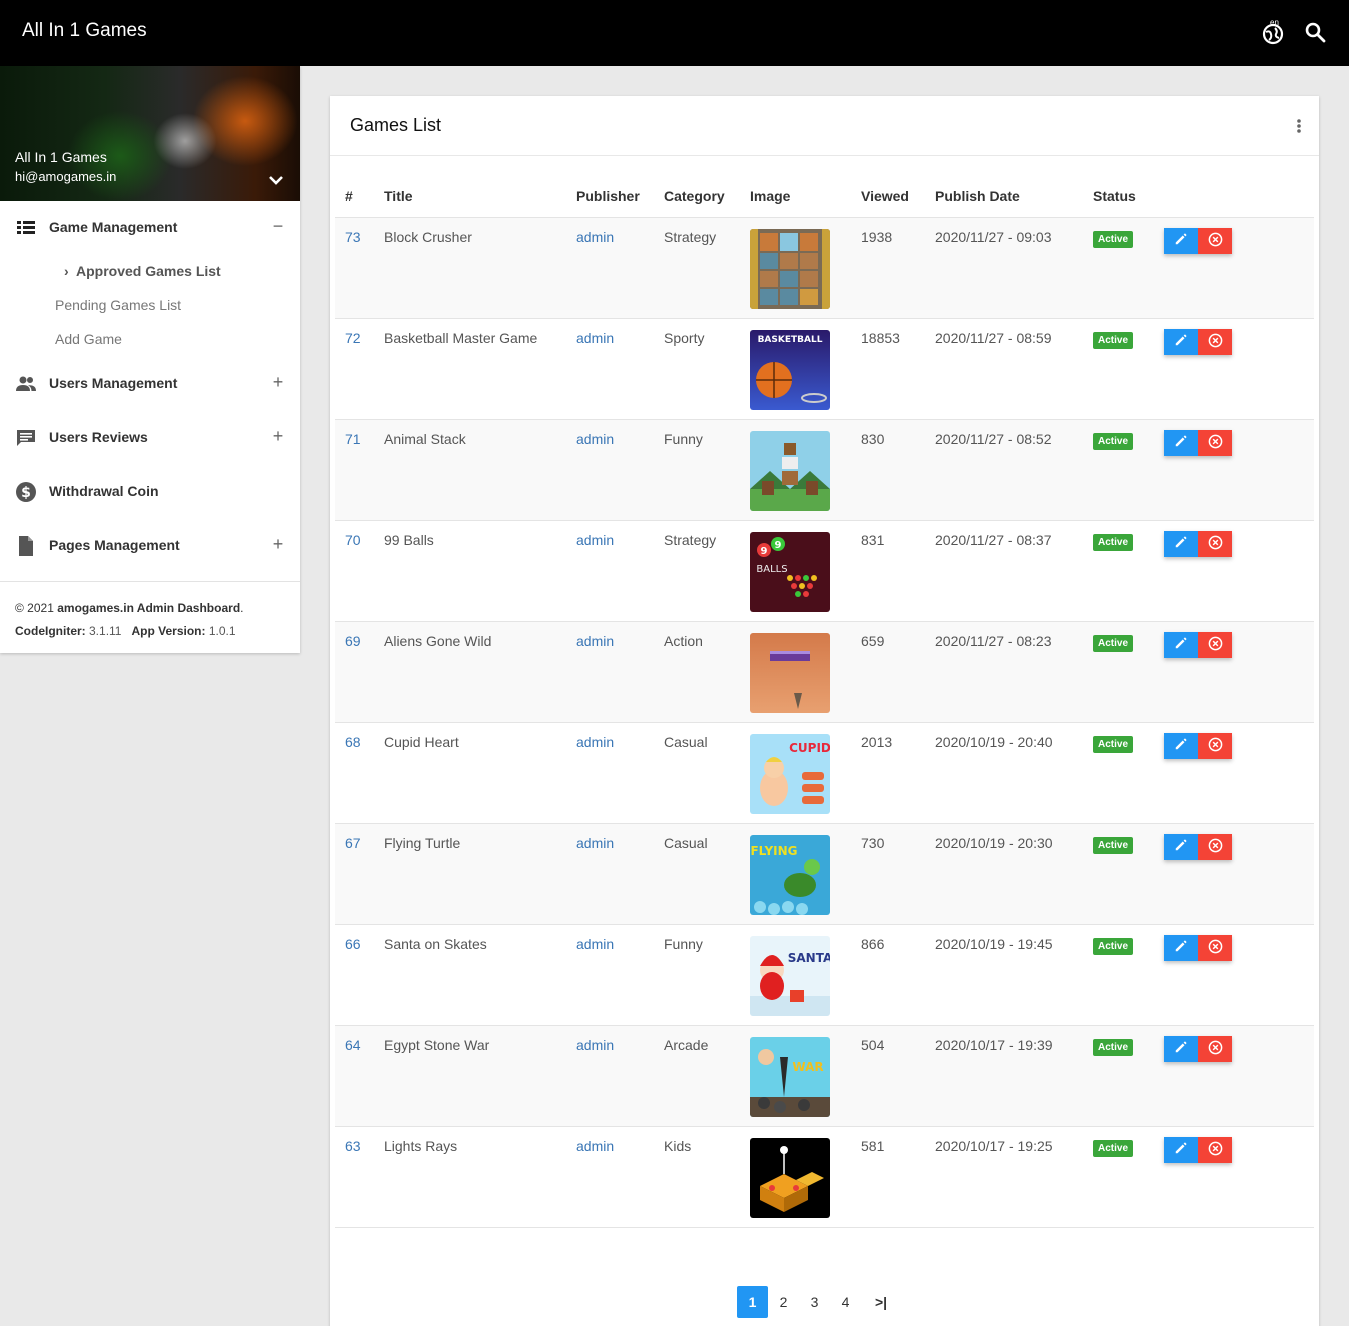  Describe the element at coordinates (1118, 197) in the screenshot. I see `column-header: Status` at that location.